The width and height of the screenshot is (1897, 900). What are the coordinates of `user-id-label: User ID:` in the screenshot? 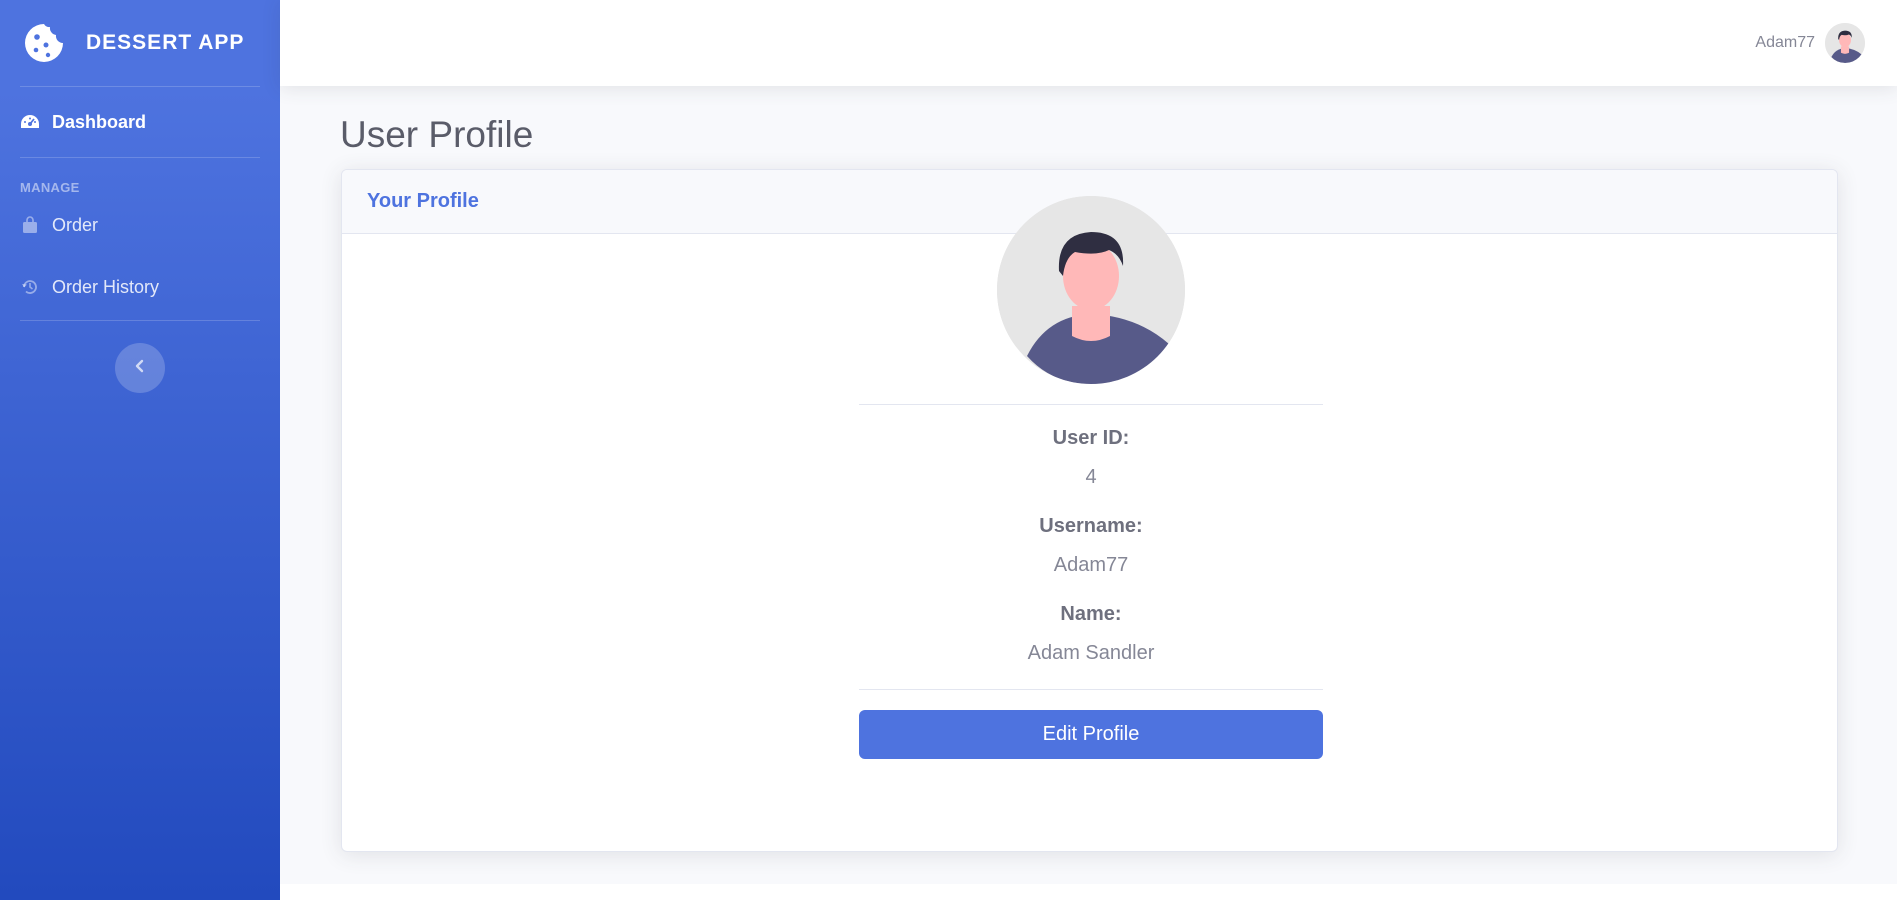 It's located at (1091, 438).